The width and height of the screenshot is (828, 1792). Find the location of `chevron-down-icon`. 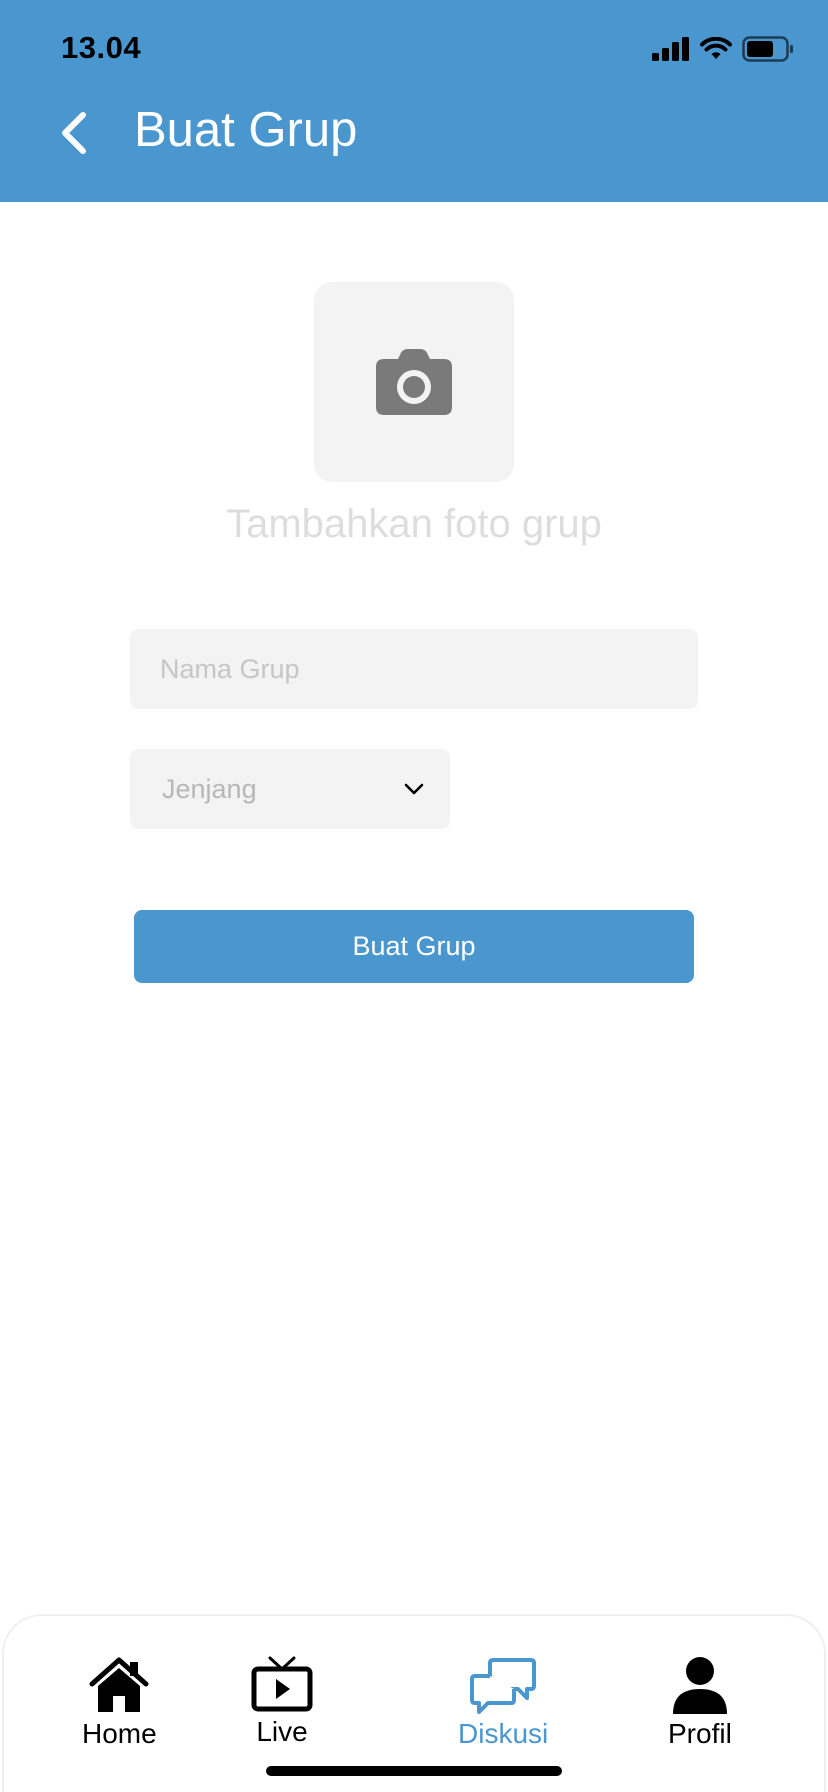

chevron-down-icon is located at coordinates (414, 789).